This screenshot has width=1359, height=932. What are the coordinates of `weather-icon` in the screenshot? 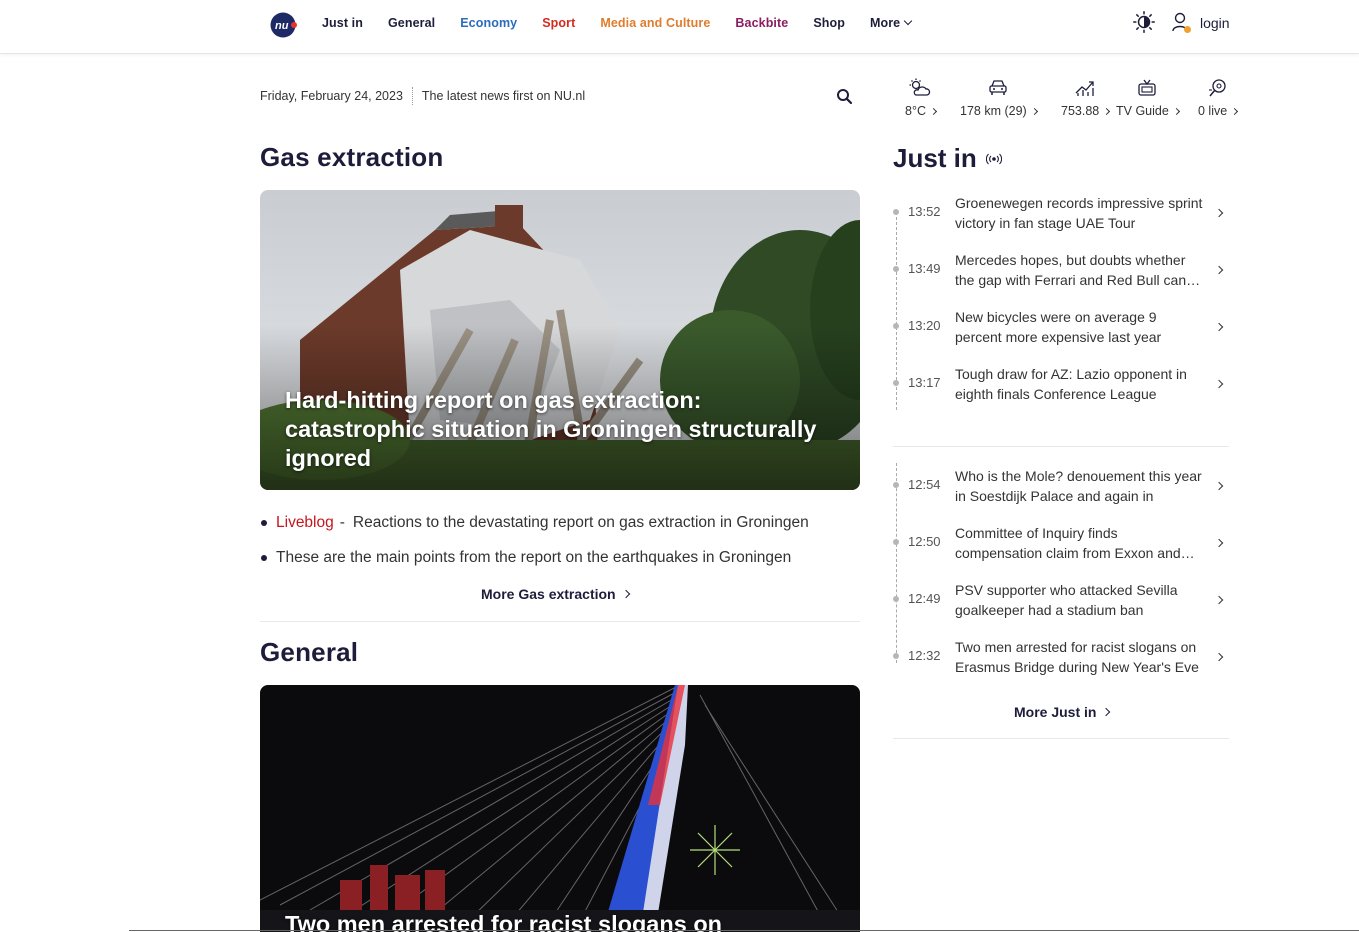 It's located at (920, 87).